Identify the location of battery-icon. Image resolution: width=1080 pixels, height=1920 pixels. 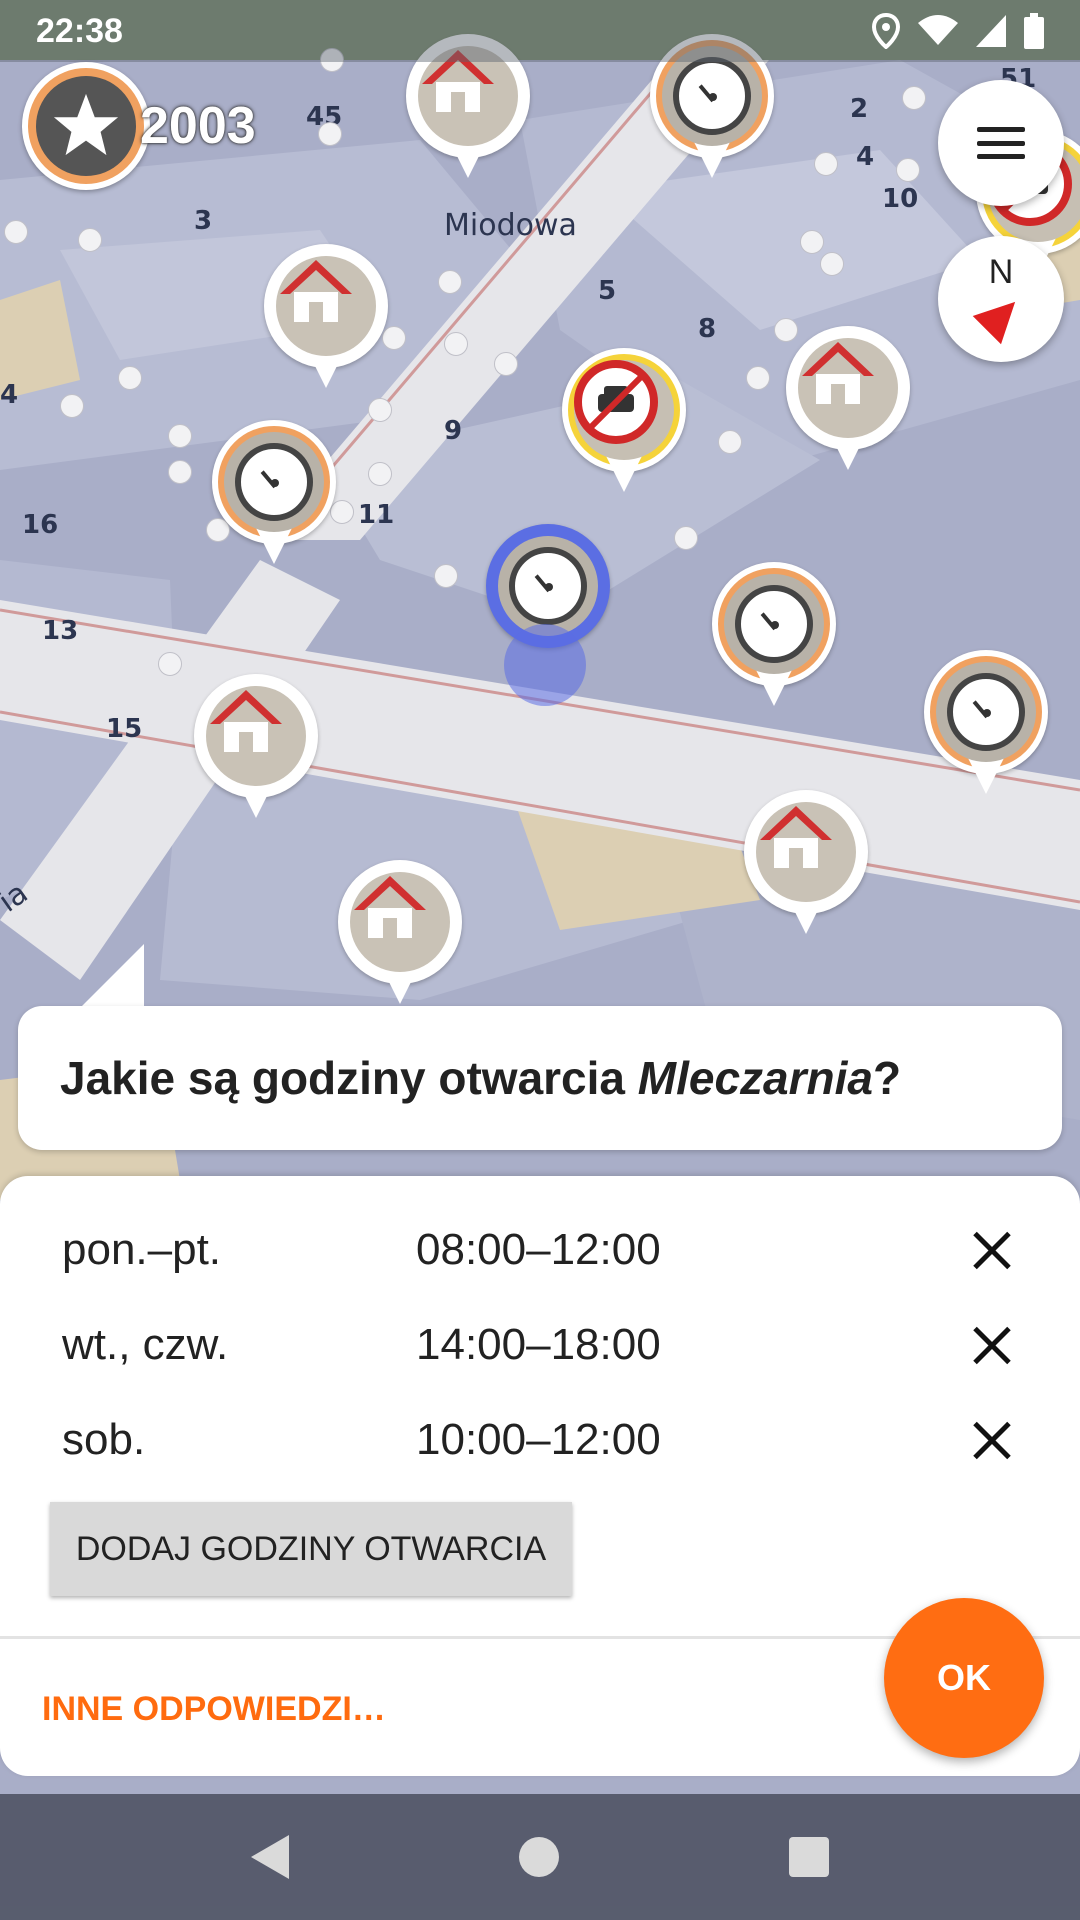
(1034, 31).